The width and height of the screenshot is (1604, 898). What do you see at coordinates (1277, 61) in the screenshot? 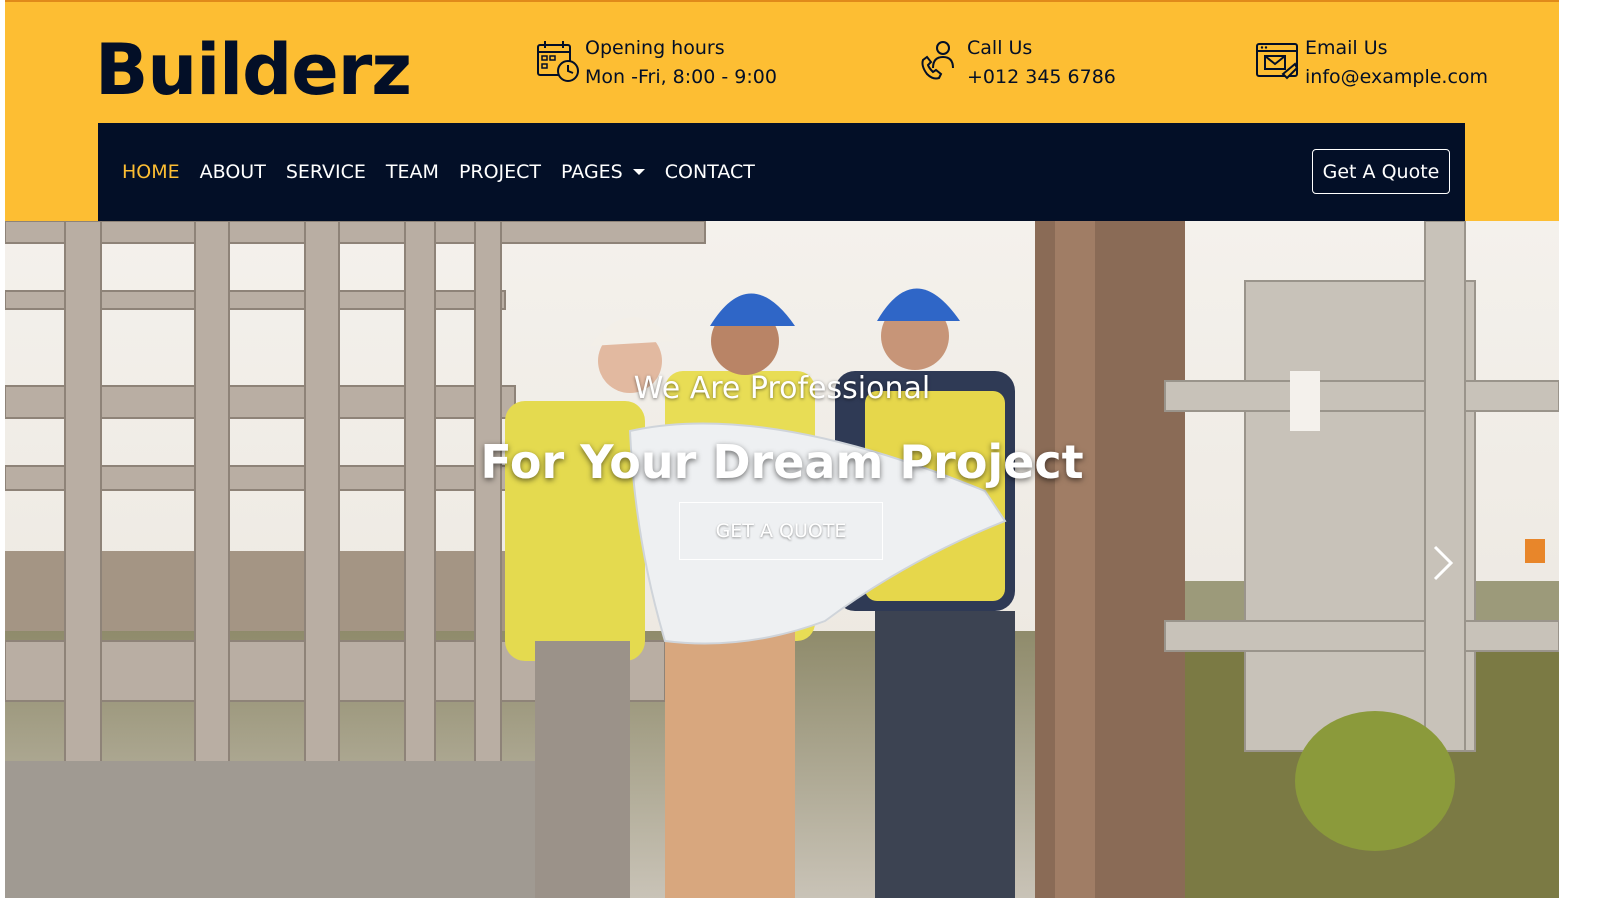
I see `email-browser-icon` at bounding box center [1277, 61].